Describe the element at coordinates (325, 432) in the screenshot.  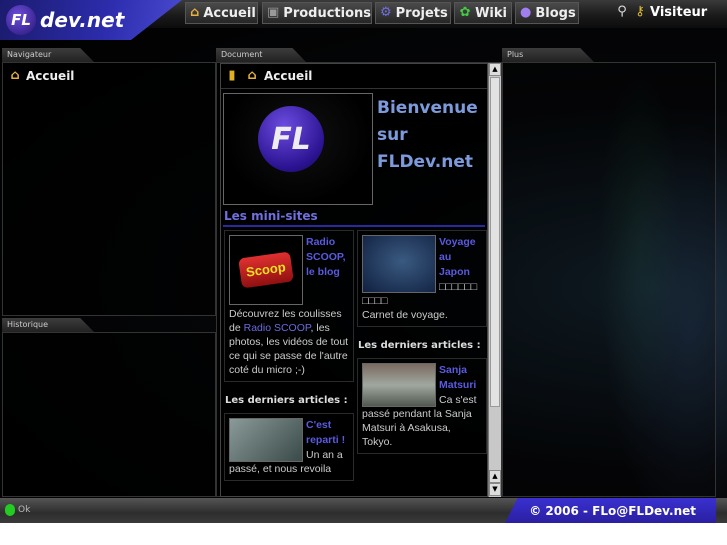
I see `article-link: C'est reparti !` at that location.